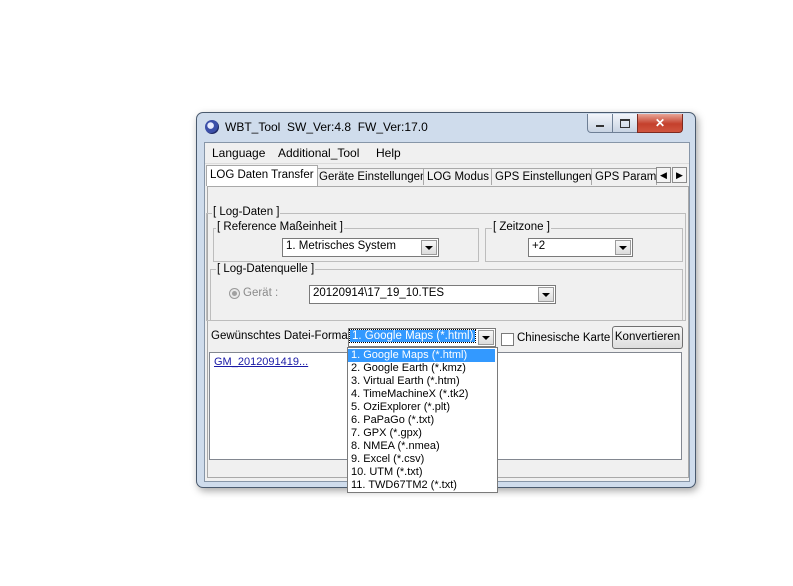 Image resolution: width=793 pixels, height=586 pixels. I want to click on menu-help: Help, so click(388, 153).